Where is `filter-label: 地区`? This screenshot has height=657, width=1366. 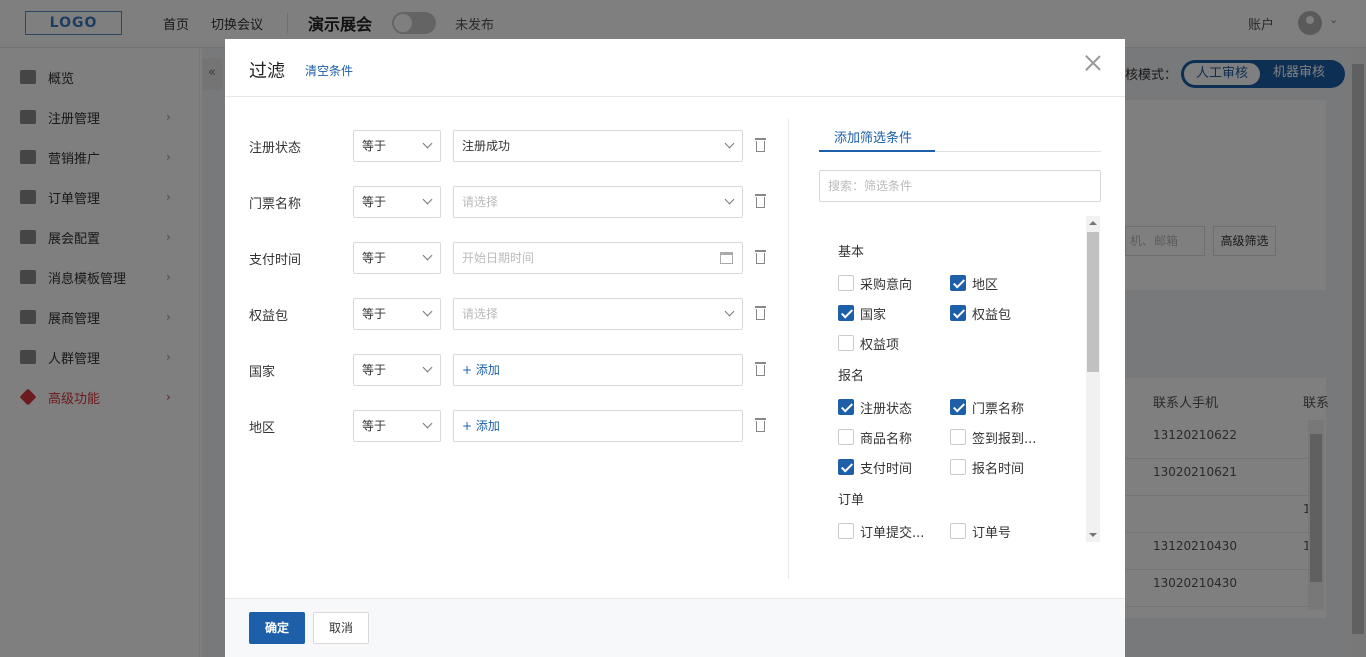
filter-label: 地区 is located at coordinates (262, 428).